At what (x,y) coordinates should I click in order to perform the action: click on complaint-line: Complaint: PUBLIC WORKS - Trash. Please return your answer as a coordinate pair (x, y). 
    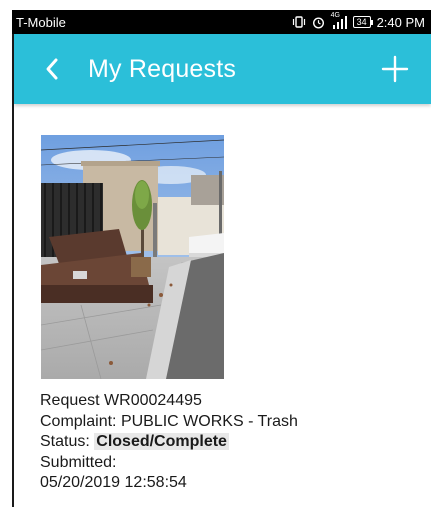
    Looking at the image, I should click on (230, 422).